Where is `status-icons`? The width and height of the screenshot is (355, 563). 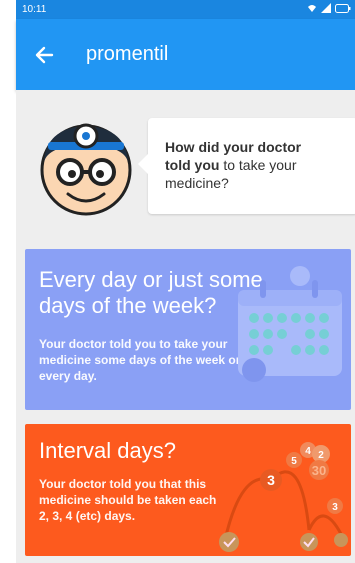 status-icons is located at coordinates (329, 8).